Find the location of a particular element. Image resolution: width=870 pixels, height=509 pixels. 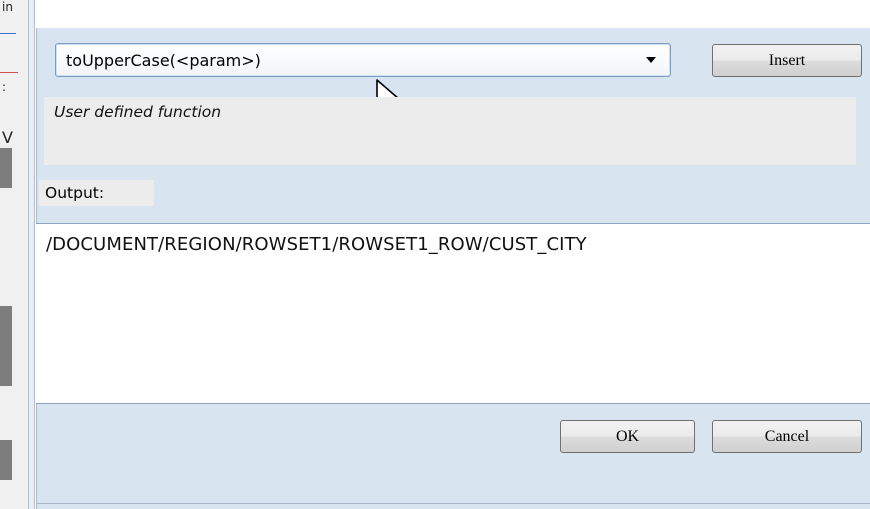

ok-button: OK is located at coordinates (627, 436).